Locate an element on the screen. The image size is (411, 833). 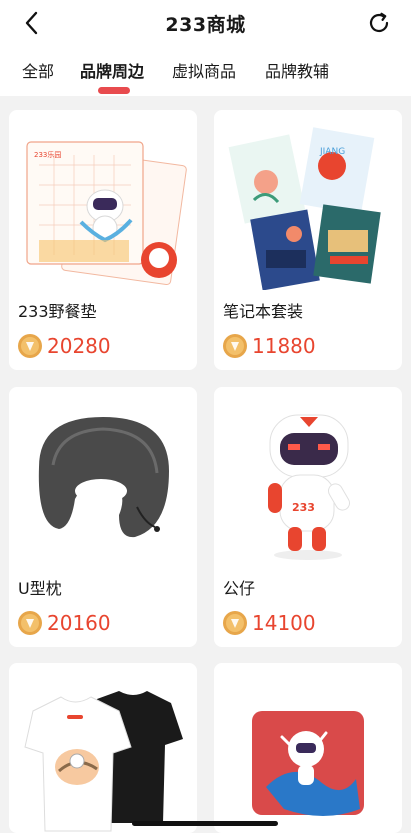
product-price: 20280 is located at coordinates (79, 346).